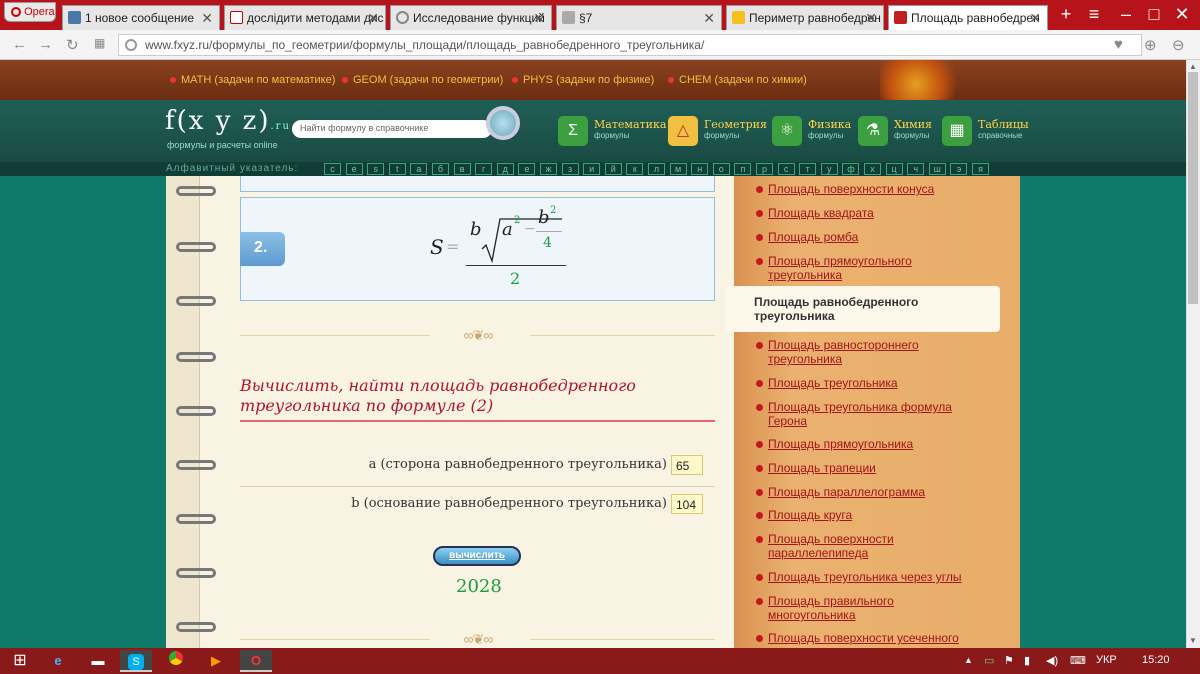  I want to click on alphabet-letter: я, so click(980, 169).